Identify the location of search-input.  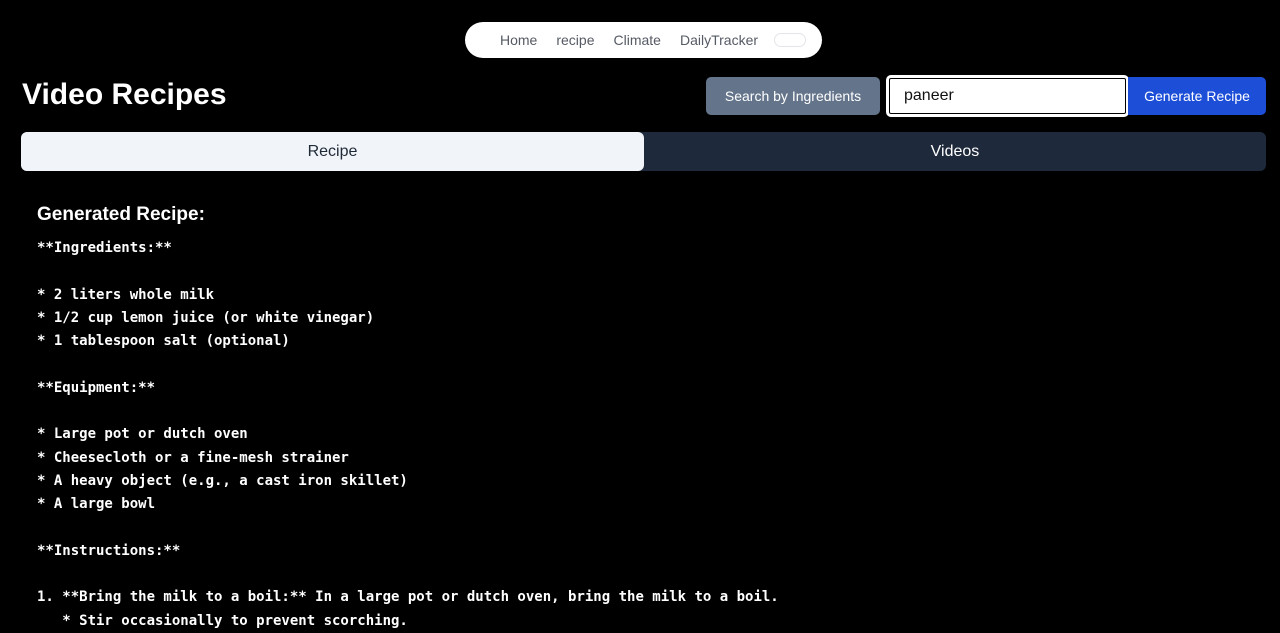
(1007, 96).